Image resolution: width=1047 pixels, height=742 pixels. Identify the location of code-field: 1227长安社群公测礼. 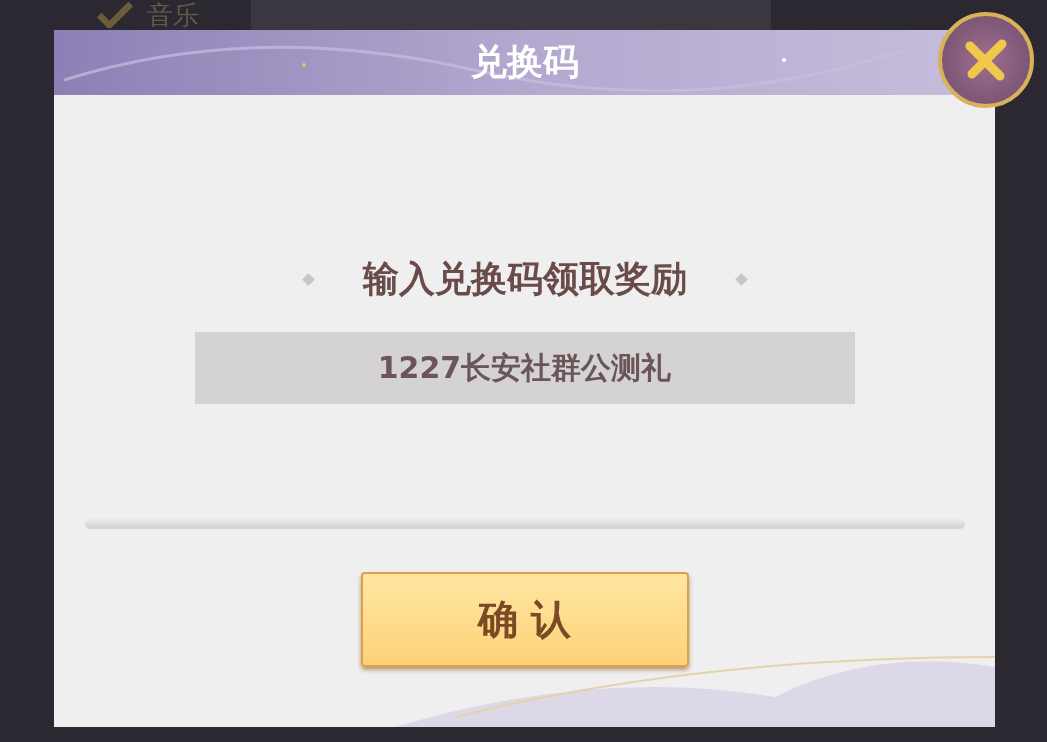
(524, 368).